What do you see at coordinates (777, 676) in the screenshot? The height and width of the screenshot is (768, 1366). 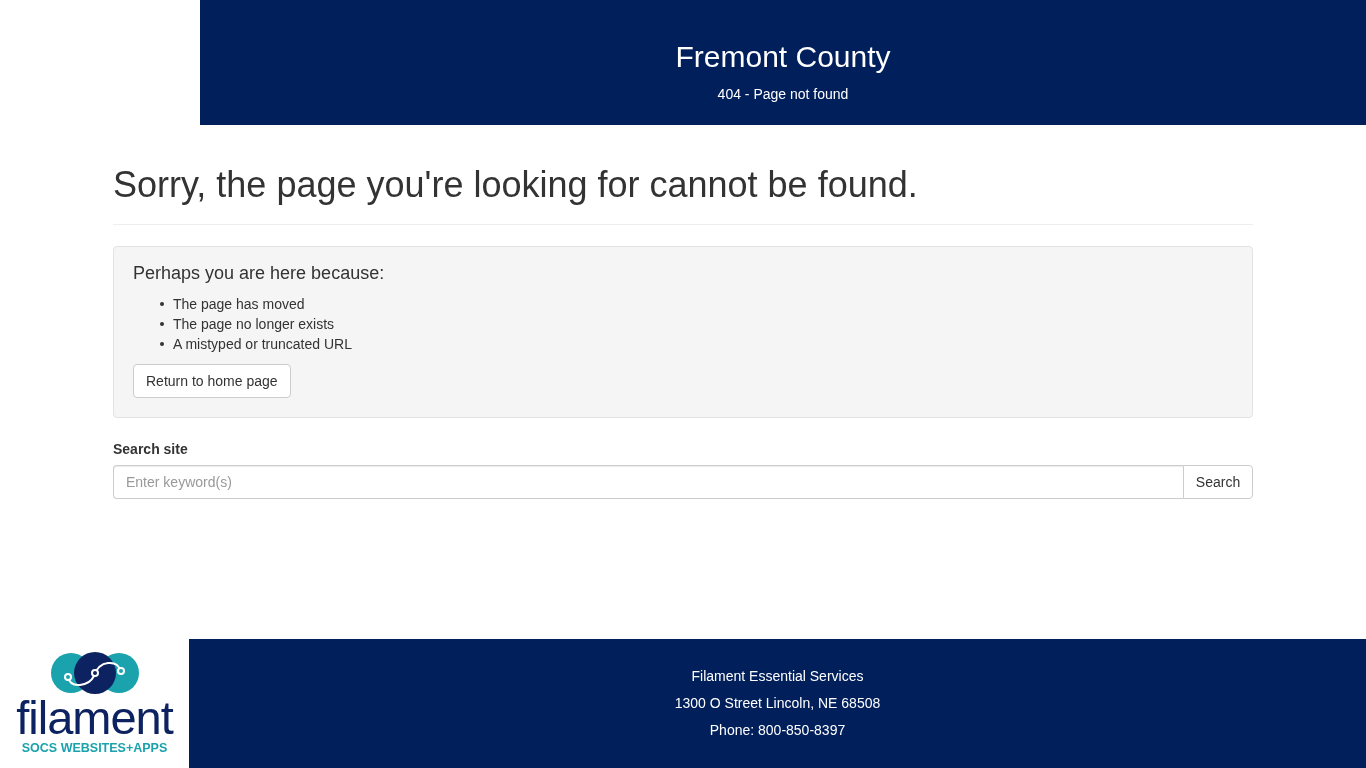 I see `footer-text: Filament Essential Services` at bounding box center [777, 676].